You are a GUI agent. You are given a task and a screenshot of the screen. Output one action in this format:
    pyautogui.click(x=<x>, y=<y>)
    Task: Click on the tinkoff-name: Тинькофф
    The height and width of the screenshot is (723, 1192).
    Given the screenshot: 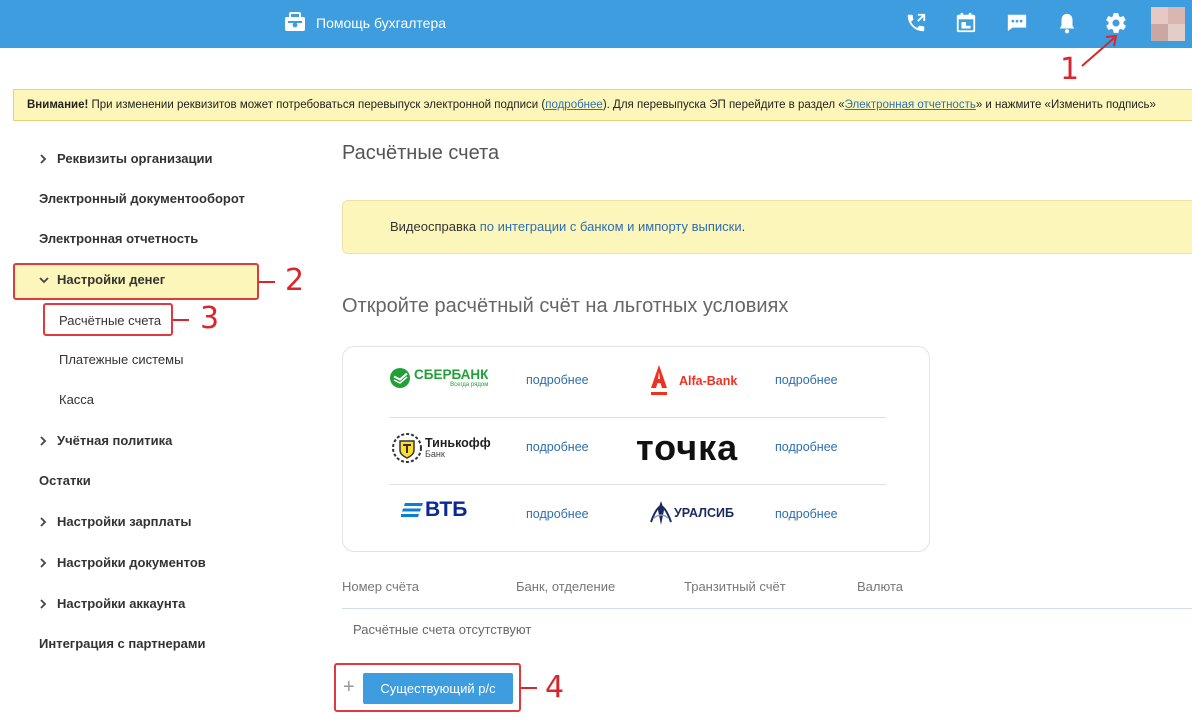 What is the action you would take?
    pyautogui.click(x=458, y=442)
    